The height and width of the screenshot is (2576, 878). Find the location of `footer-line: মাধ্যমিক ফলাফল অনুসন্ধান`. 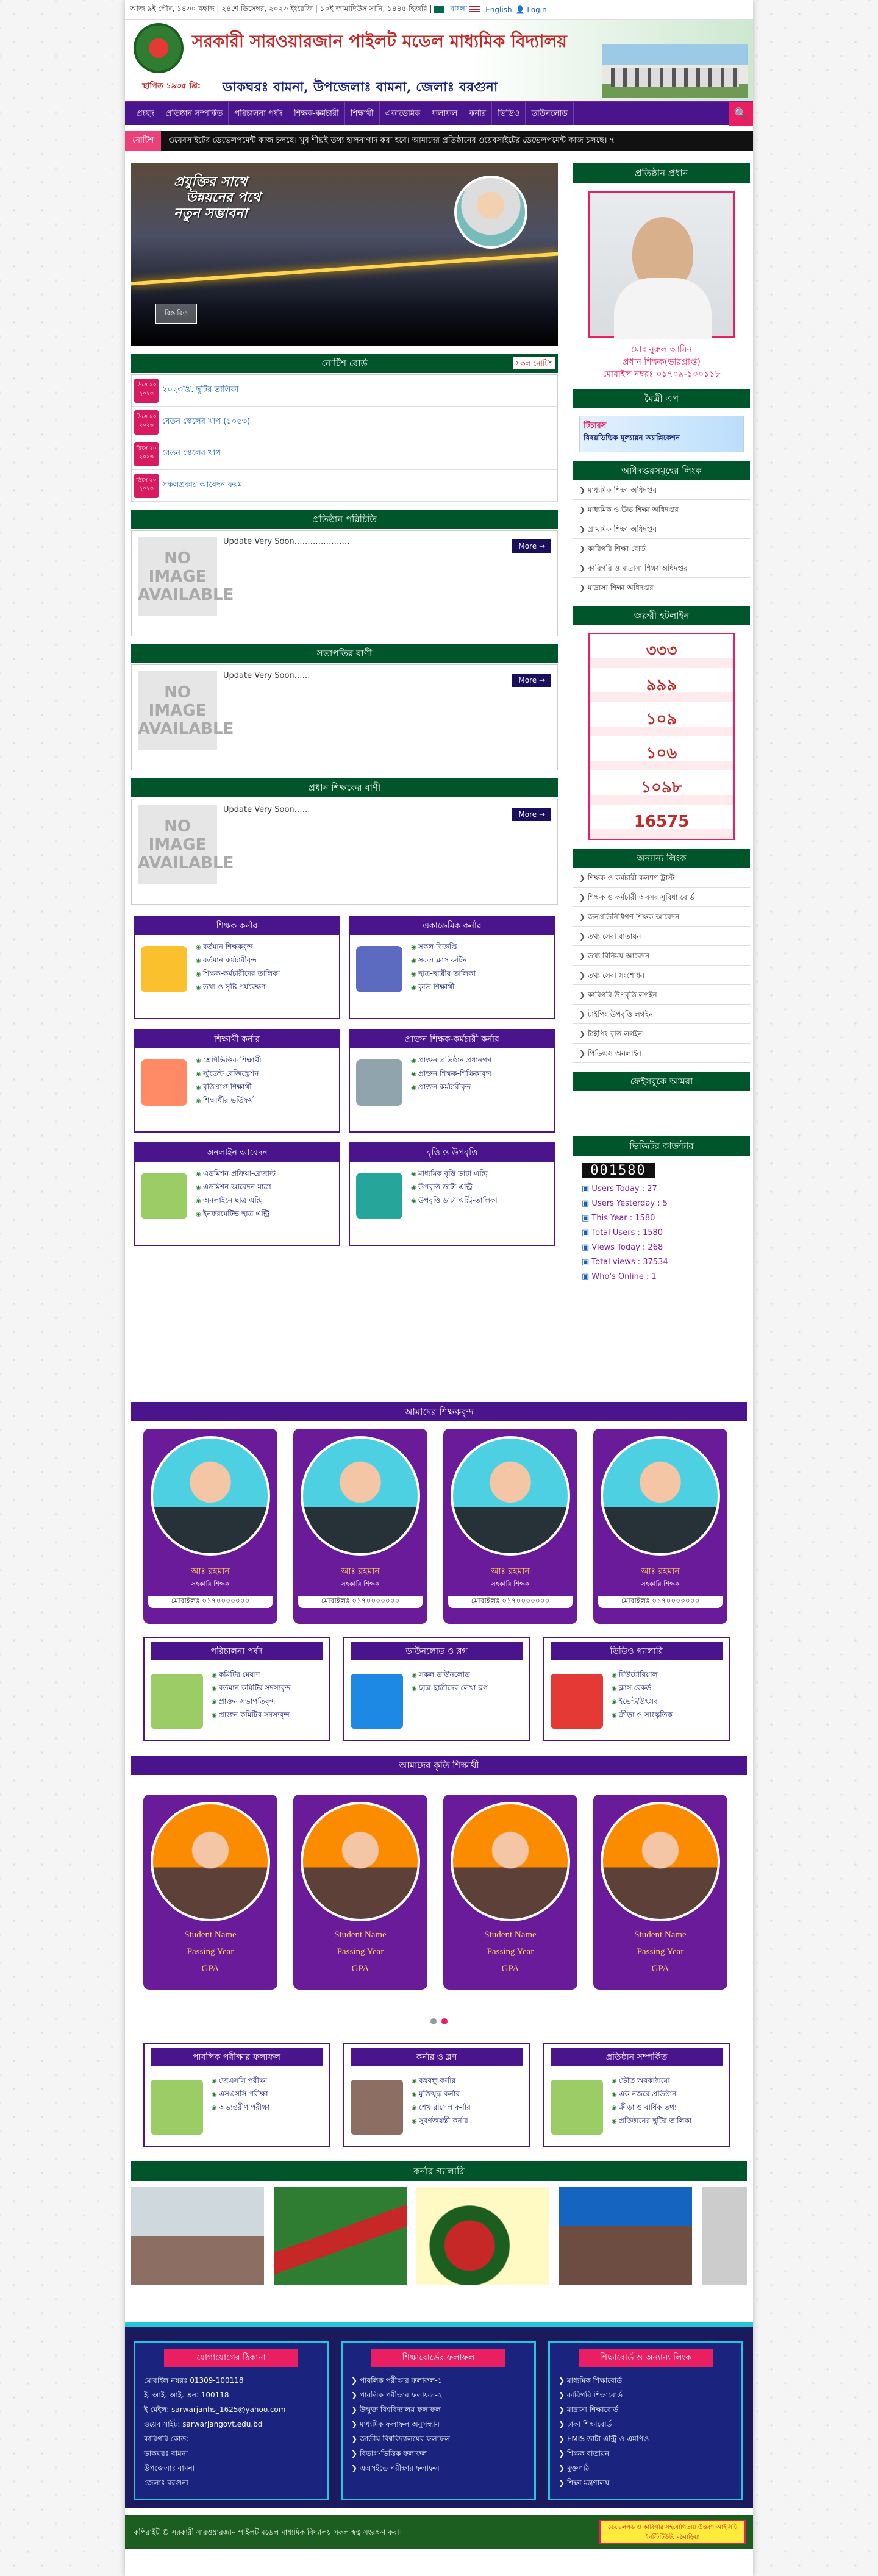

footer-line: মাধ্যমিক ফলাফল অনুসন্ধান is located at coordinates (439, 2424).